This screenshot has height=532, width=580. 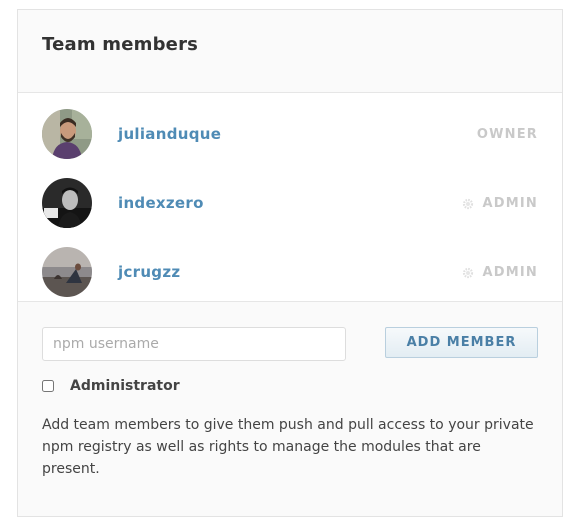 I want to click on add-member-button: ADD MEMBER, so click(x=461, y=342).